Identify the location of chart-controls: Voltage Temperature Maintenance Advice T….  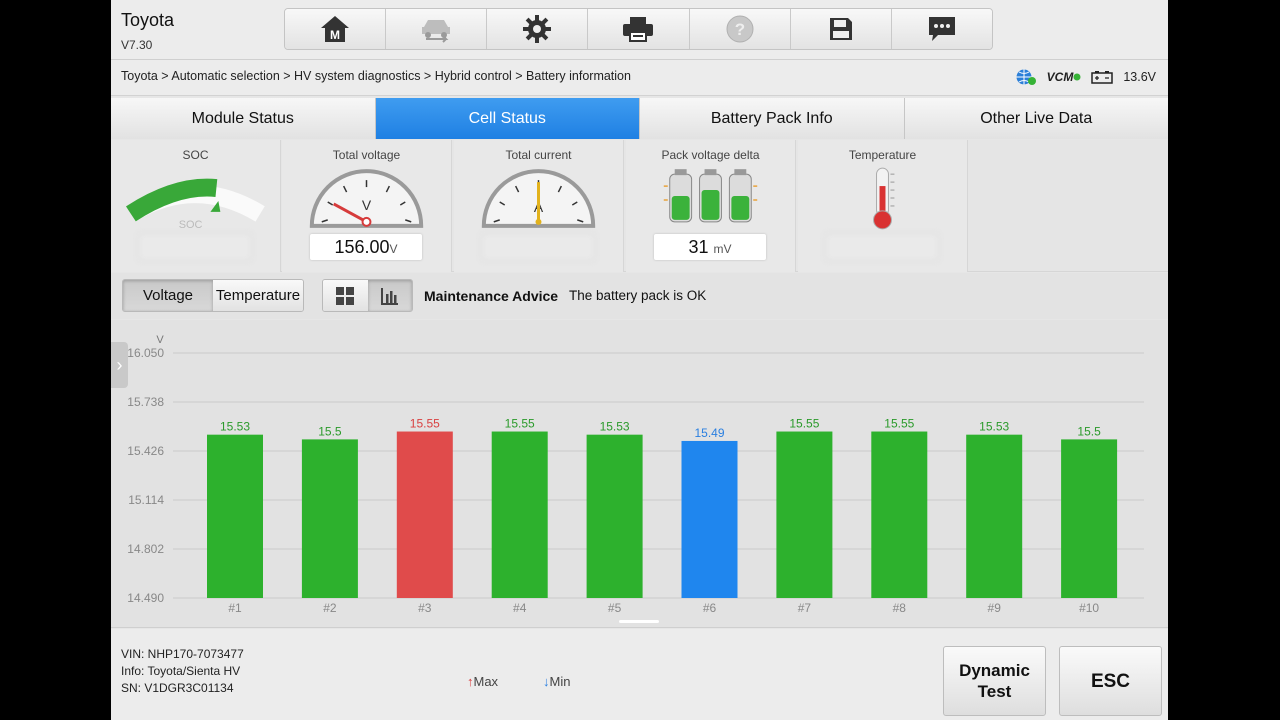
(639, 296).